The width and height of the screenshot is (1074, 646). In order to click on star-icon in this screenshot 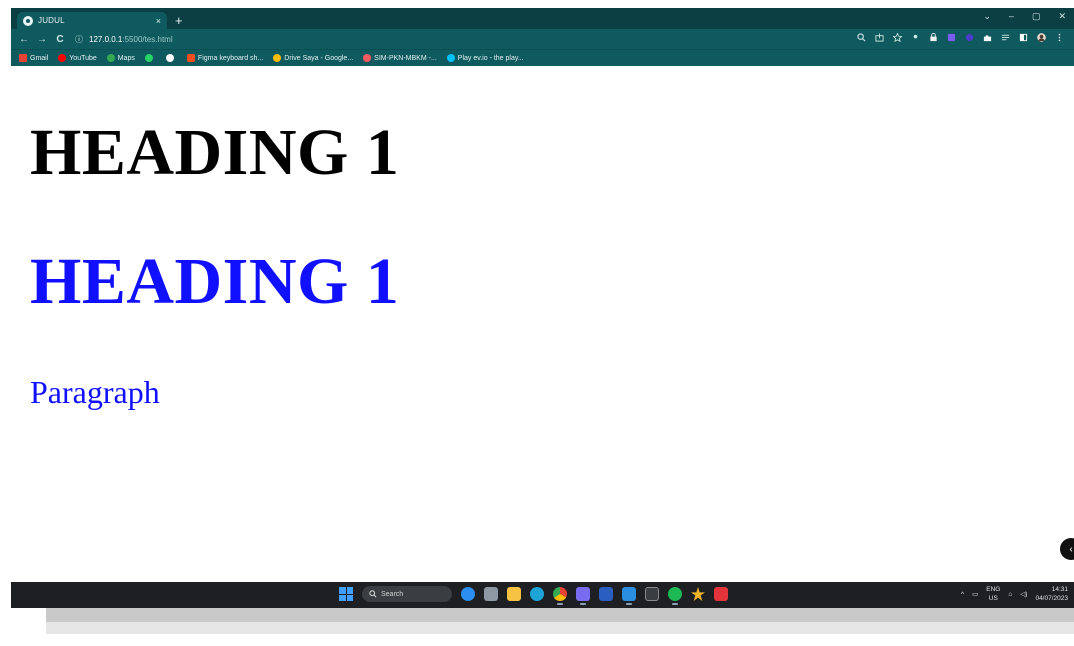, I will do `click(897, 37)`.